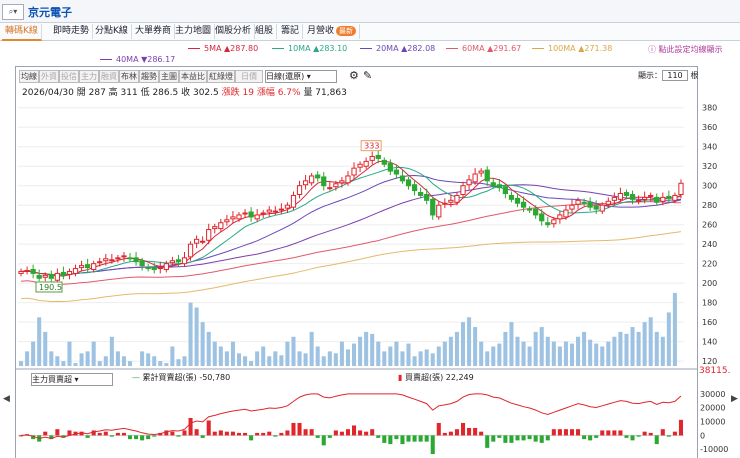 Image resolution: width=740 pixels, height=458 pixels. Describe the element at coordinates (709, 322) in the screenshot. I see `y-tick-label: 160` at that location.